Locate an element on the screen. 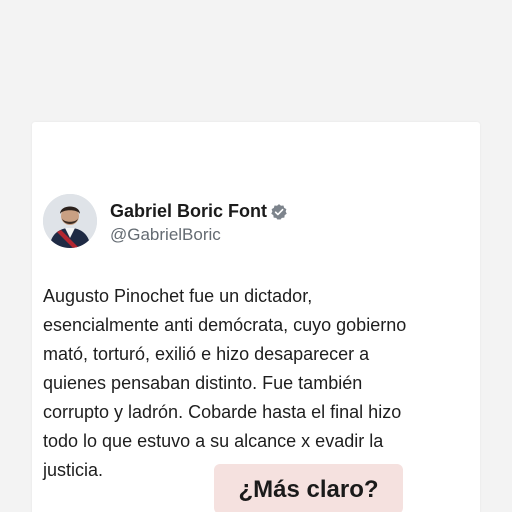  avatar is located at coordinates (70, 221).